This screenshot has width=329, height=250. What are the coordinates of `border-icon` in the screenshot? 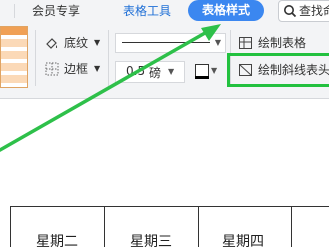 It's located at (52, 69).